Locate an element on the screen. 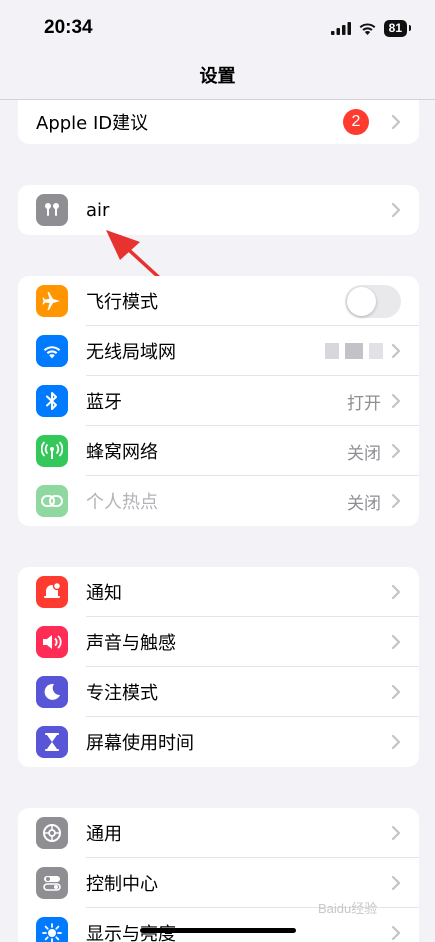 The image size is (435, 942). signal-icon is located at coordinates (340, 28).